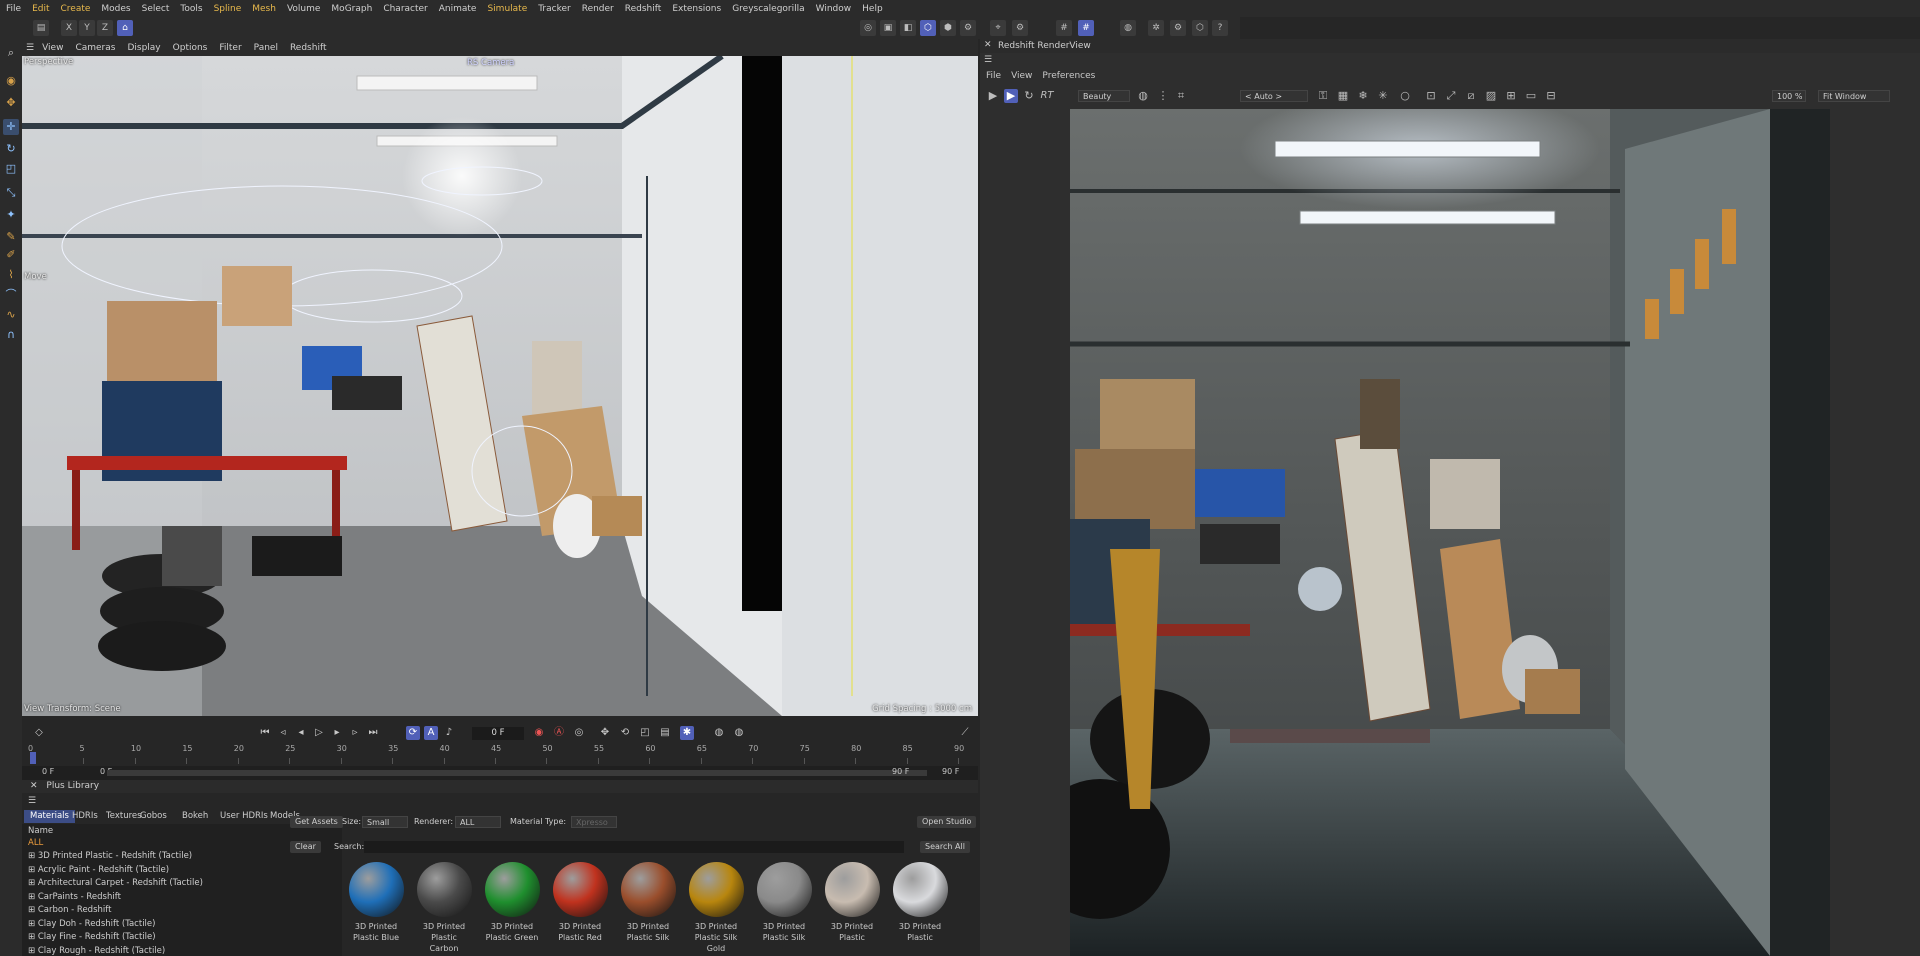 The image size is (1920, 956). I want to click on rotate-tool-icon: ↻, so click(11, 149).